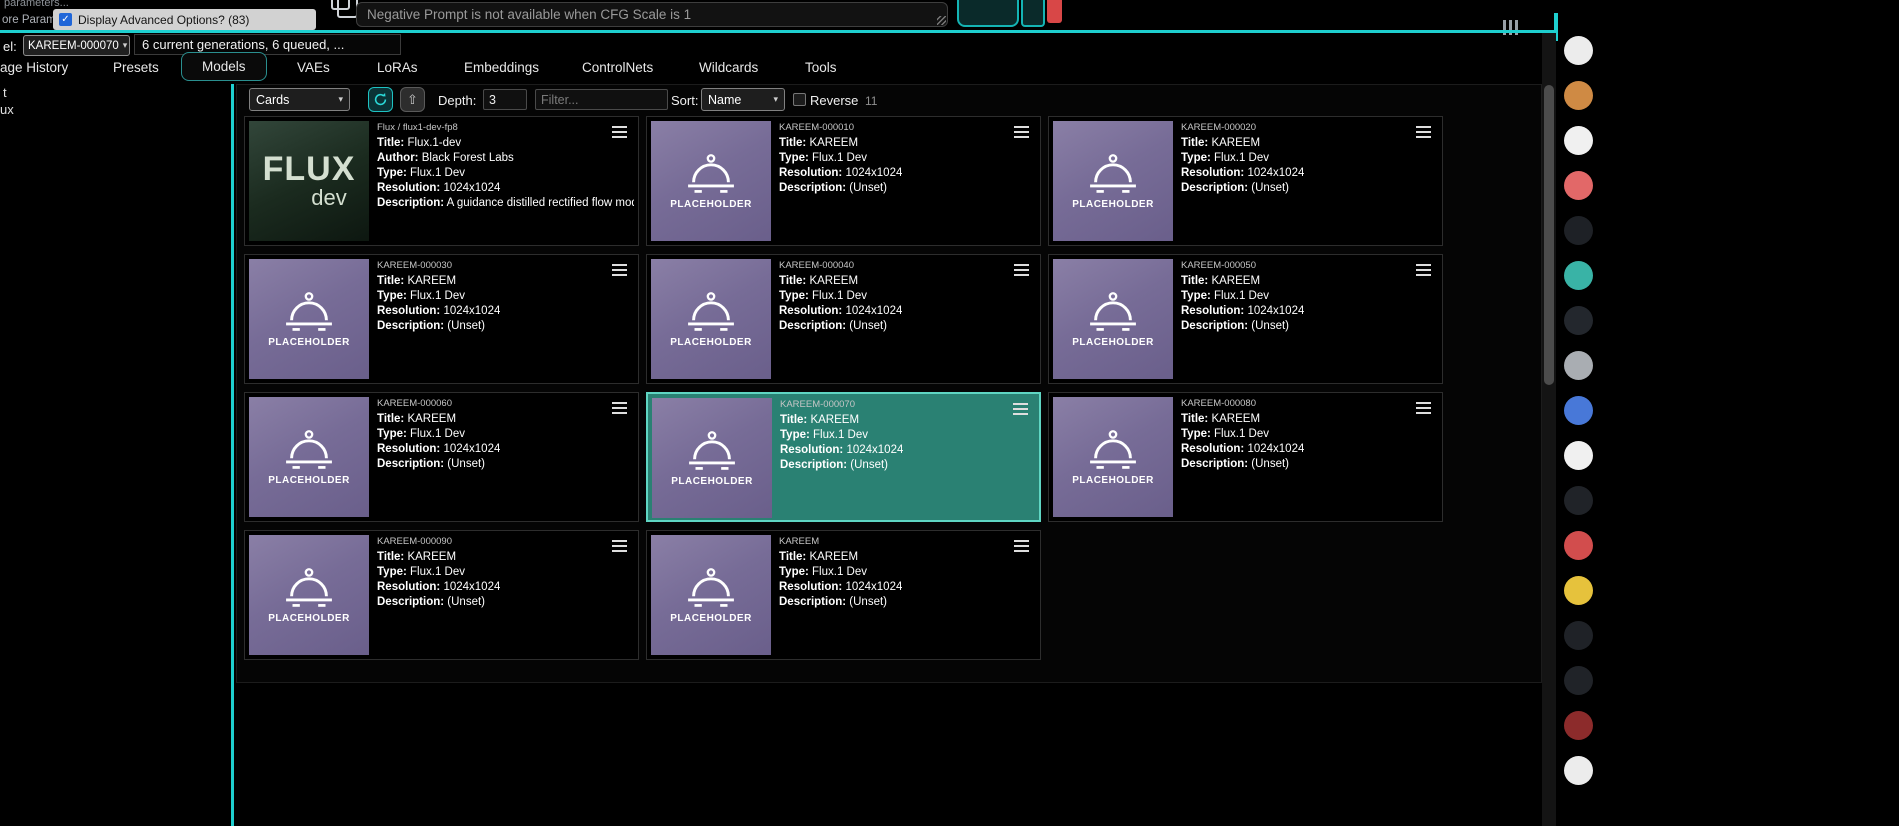  I want to click on field-value: (Unset), so click(1270, 464).